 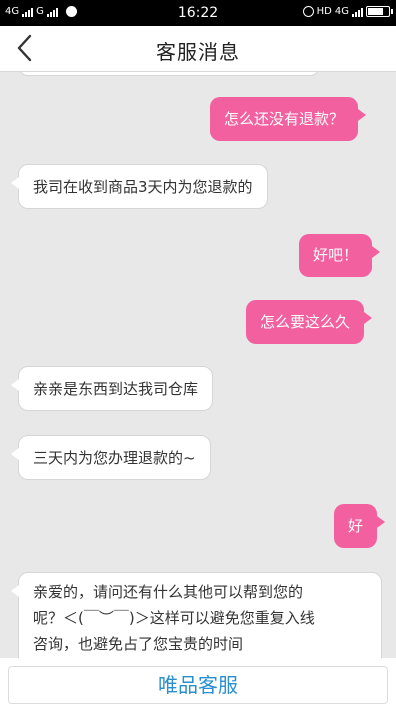 I want to click on message-bubble-incoming: 三天内为您办理退款的~, so click(x=111, y=457).